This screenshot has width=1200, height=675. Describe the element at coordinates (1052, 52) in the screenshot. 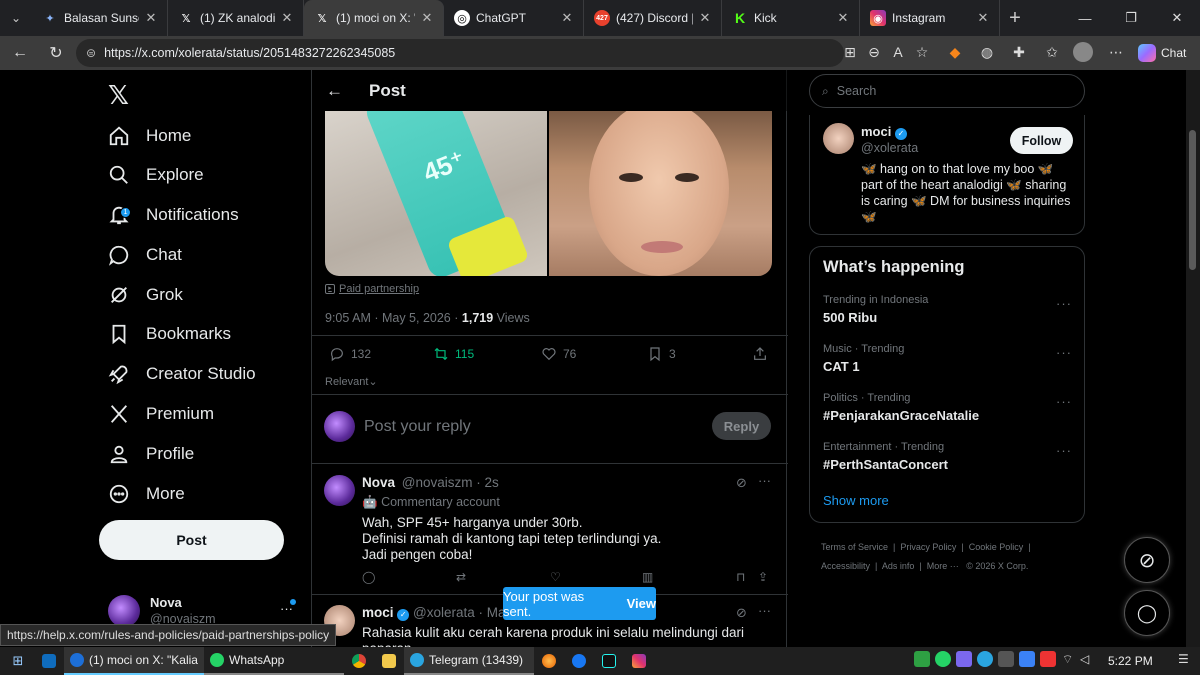

I see `favorites-icon: ✩` at that location.